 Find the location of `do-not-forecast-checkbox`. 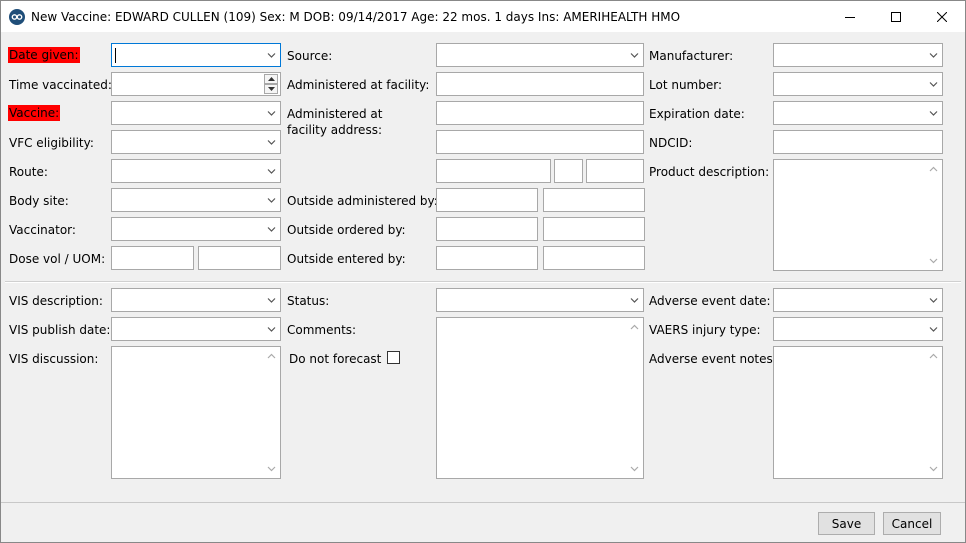

do-not-forecast-checkbox is located at coordinates (393, 357).